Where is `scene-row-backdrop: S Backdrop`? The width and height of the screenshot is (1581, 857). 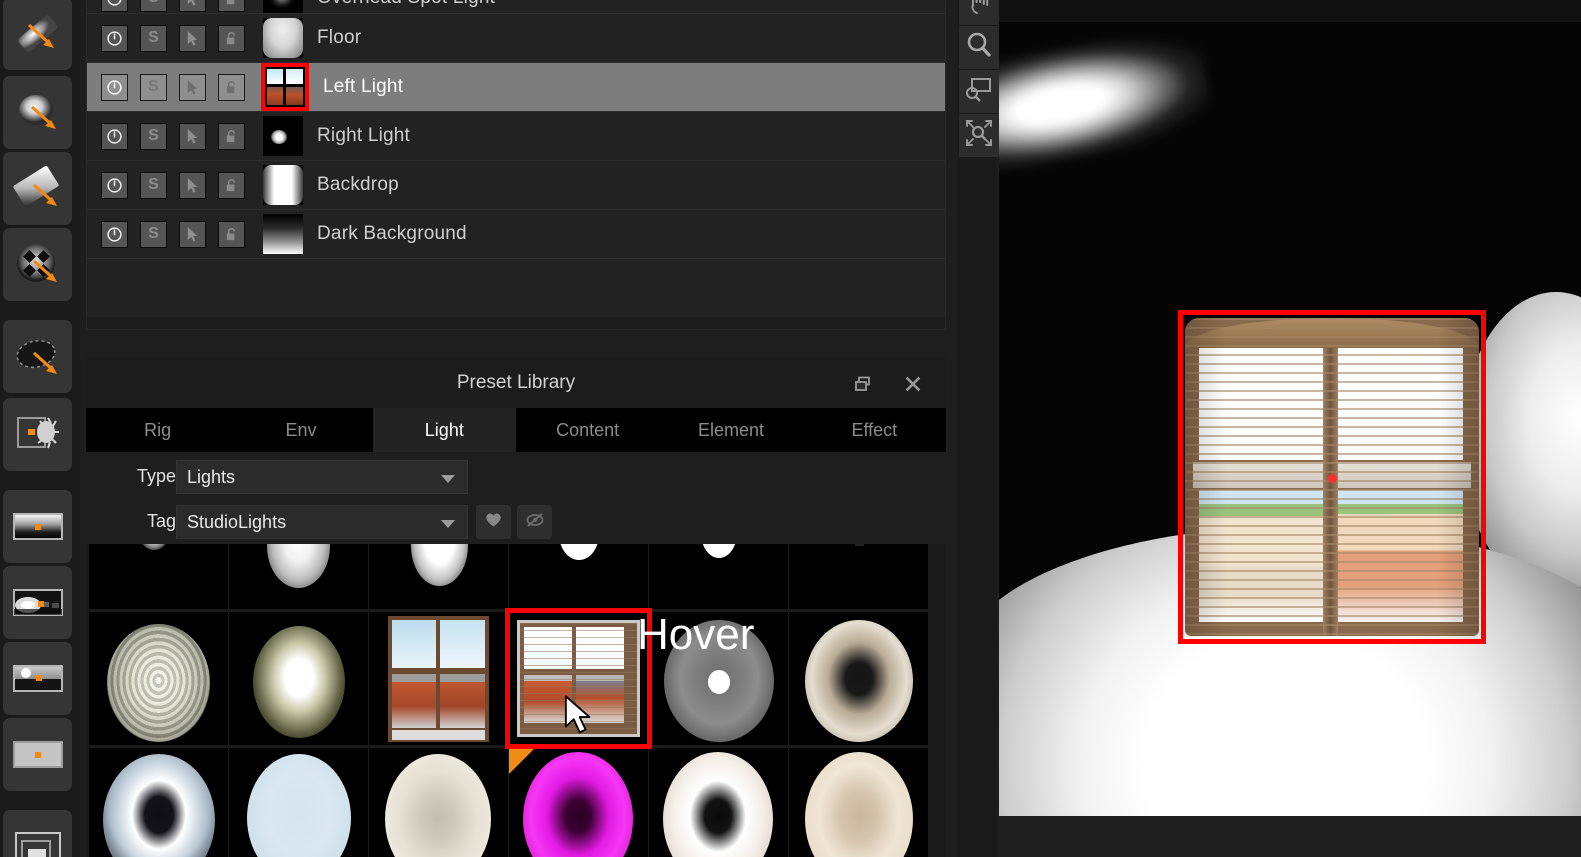 scene-row-backdrop: S Backdrop is located at coordinates (516, 185).